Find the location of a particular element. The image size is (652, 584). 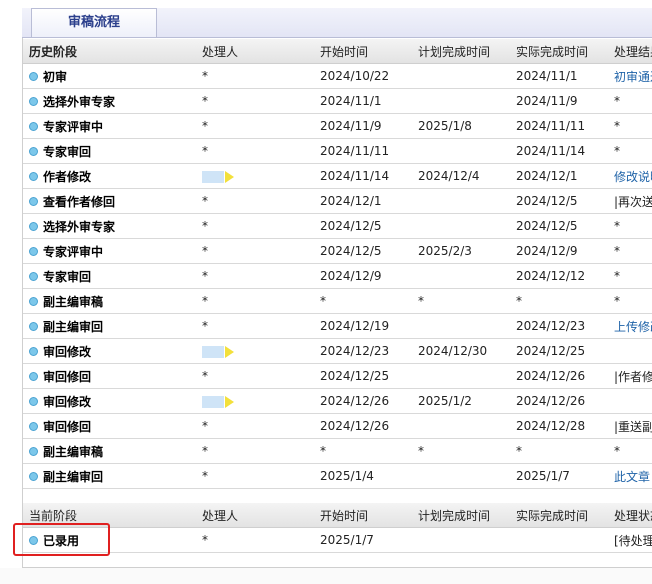

result-link: 修改说明 is located at coordinates (629, 176).